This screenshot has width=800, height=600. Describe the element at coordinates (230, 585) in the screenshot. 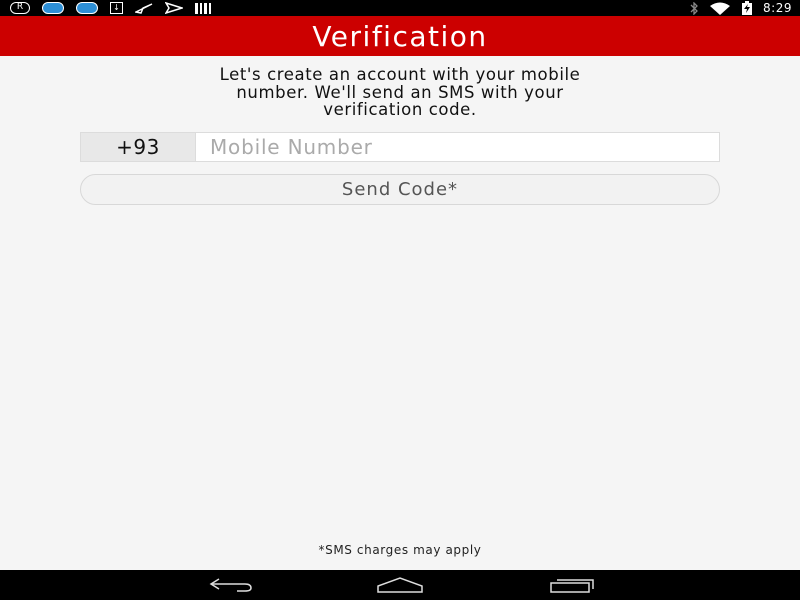

I see `back-icon` at that location.